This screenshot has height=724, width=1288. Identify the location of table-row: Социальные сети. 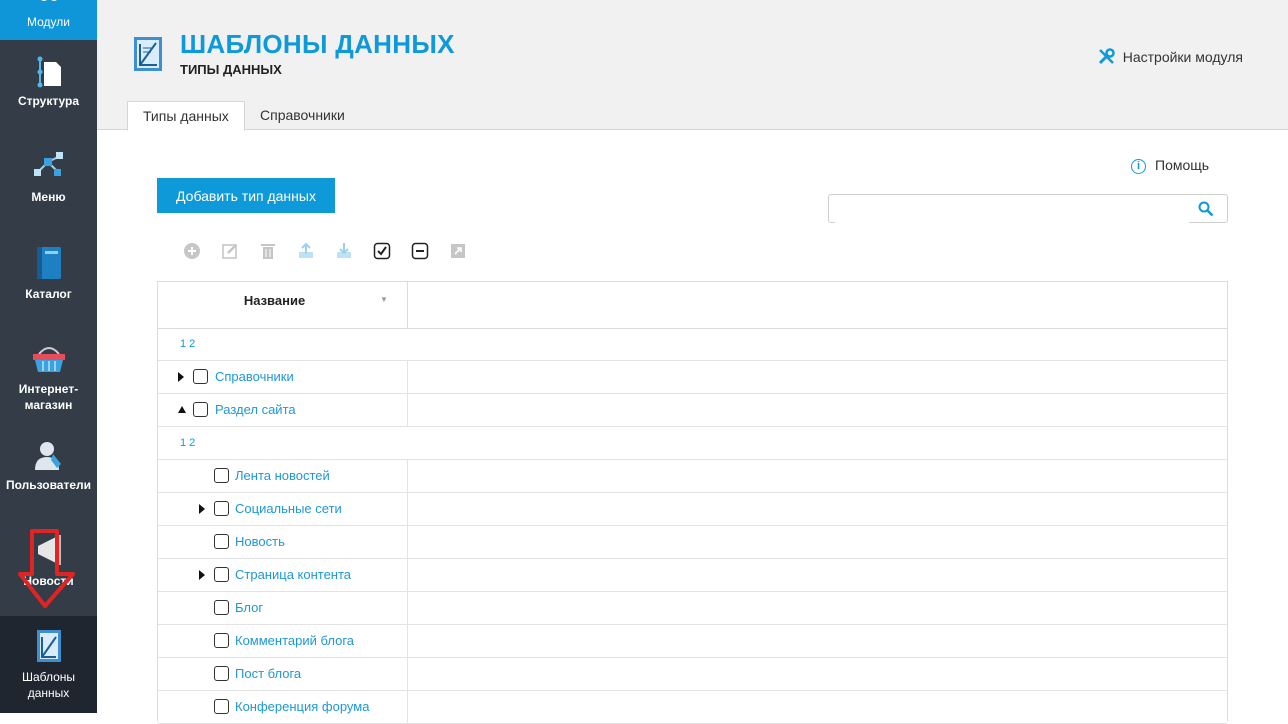
(692, 509).